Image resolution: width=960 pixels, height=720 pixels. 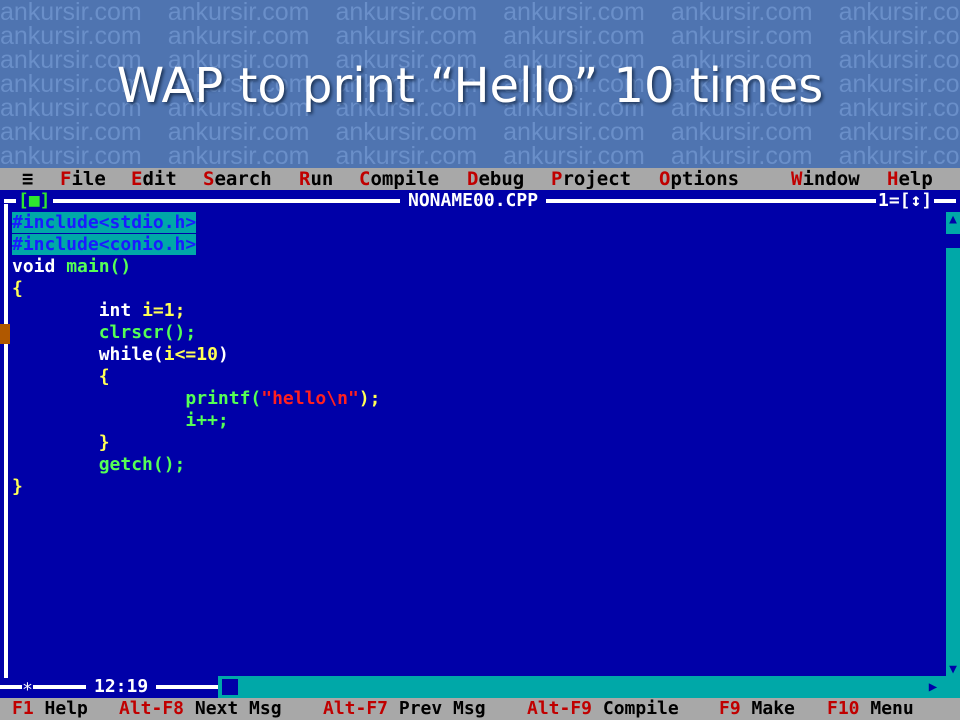 I want to click on code-line: clrscr();, so click(x=147, y=332).